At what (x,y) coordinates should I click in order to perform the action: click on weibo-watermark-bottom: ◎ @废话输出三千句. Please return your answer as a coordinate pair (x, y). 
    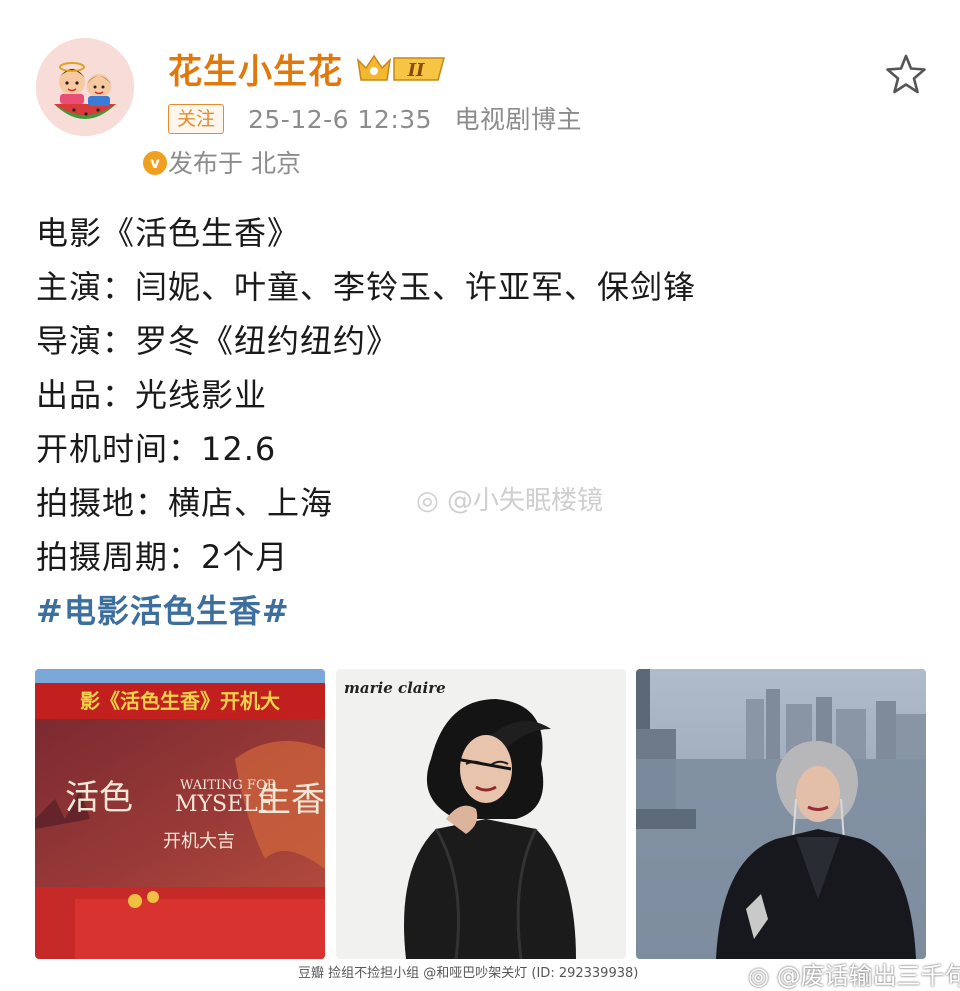
    Looking at the image, I should click on (854, 976).